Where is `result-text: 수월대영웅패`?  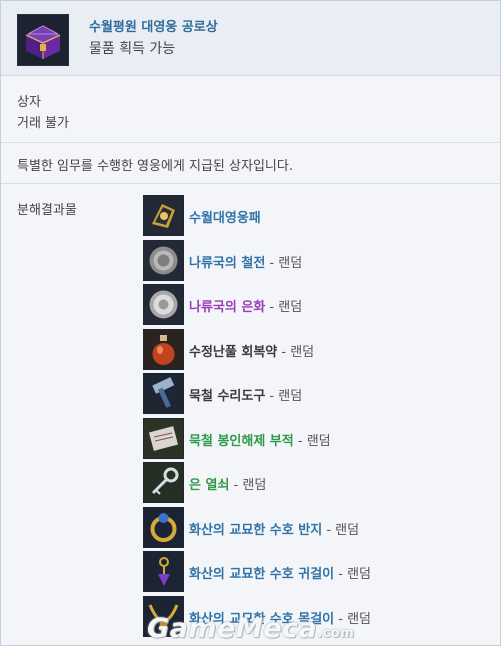
result-text: 수월대영웅패 is located at coordinates (225, 216).